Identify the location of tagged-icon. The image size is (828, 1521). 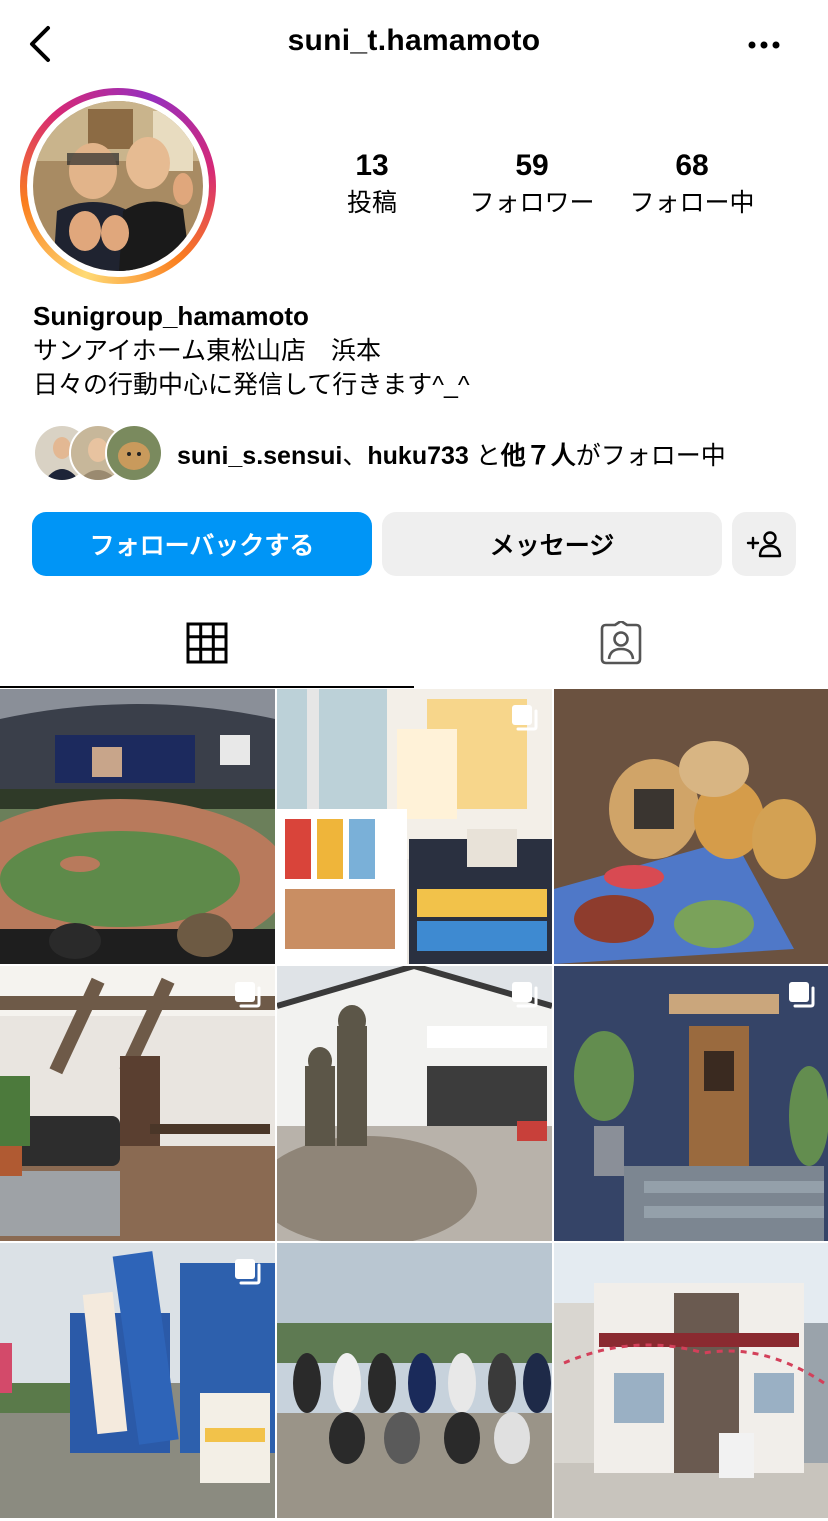
(621, 643).